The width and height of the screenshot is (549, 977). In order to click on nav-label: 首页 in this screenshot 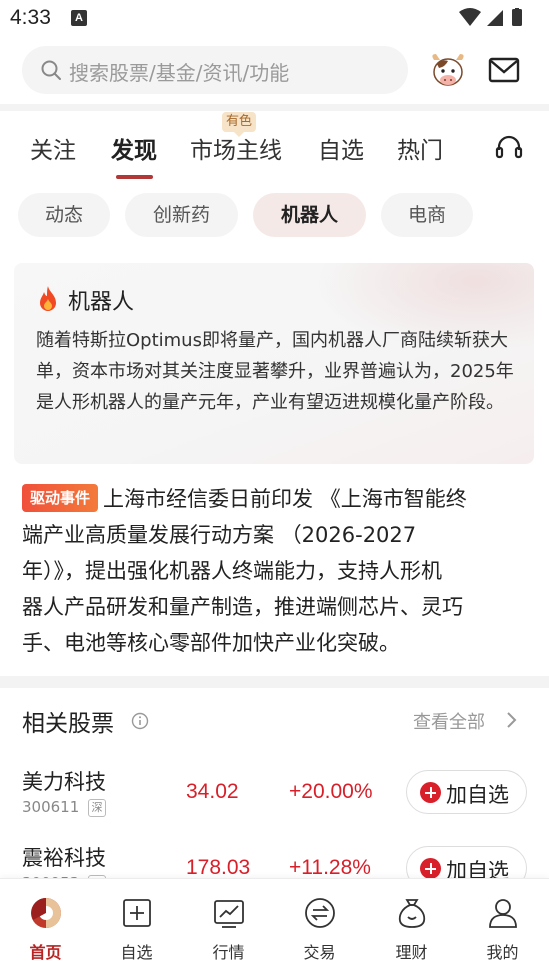, I will do `click(45, 952)`.